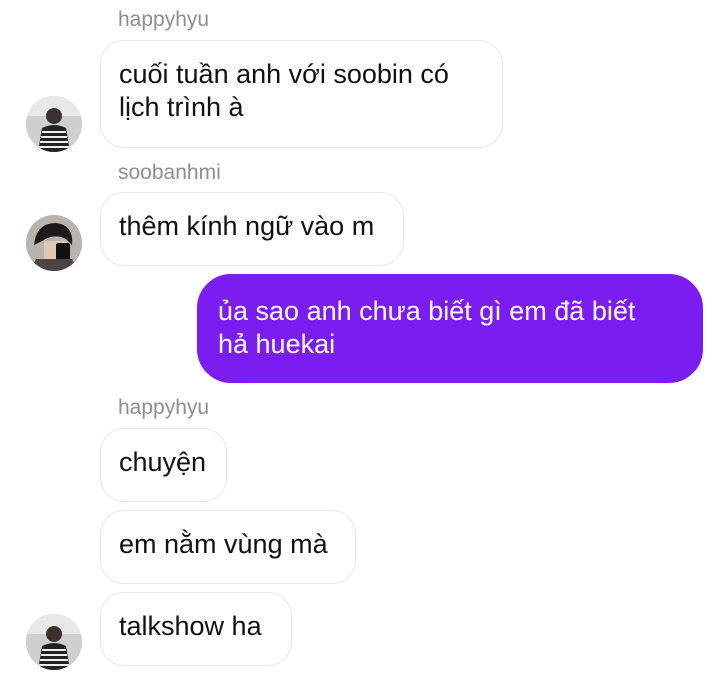 The image size is (720, 682). I want to click on message-bubble: chuyện, so click(163, 465).